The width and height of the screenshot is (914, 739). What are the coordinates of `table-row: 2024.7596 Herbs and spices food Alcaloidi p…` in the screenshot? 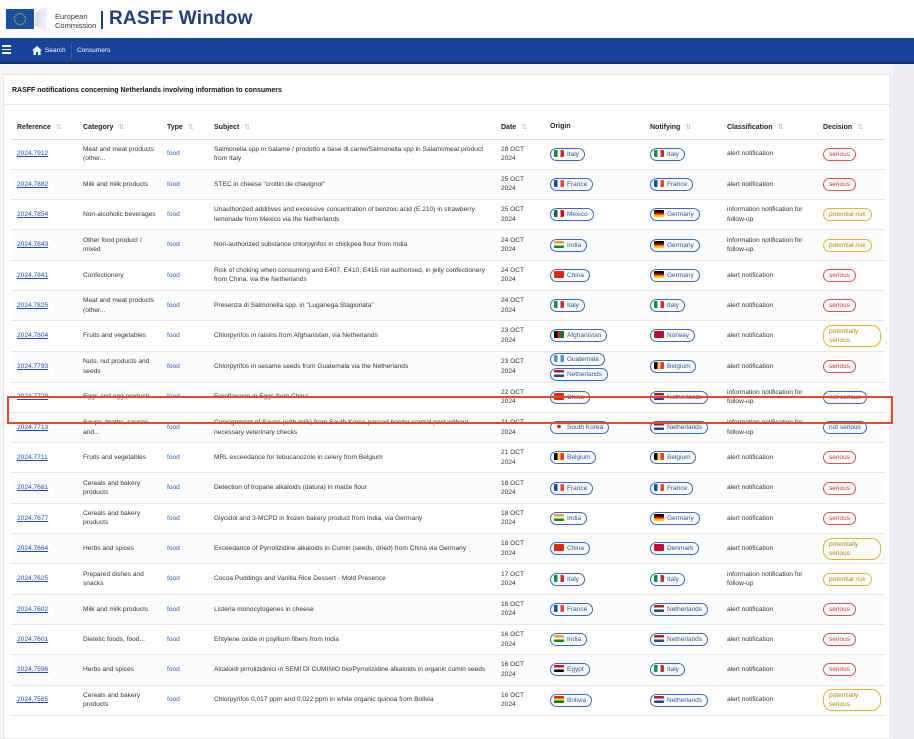 It's located at (448, 670).